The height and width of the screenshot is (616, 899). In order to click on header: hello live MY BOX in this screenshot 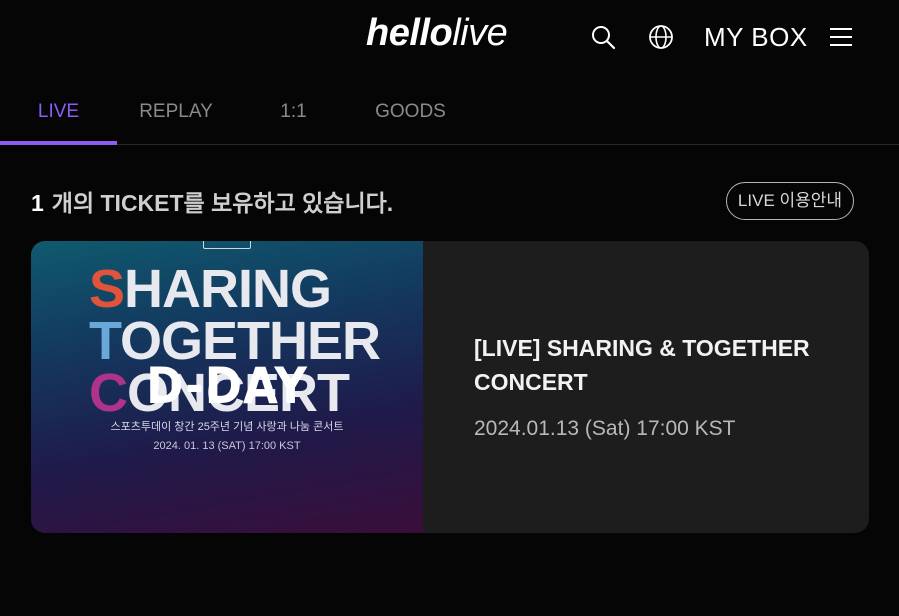, I will do `click(449, 38)`.